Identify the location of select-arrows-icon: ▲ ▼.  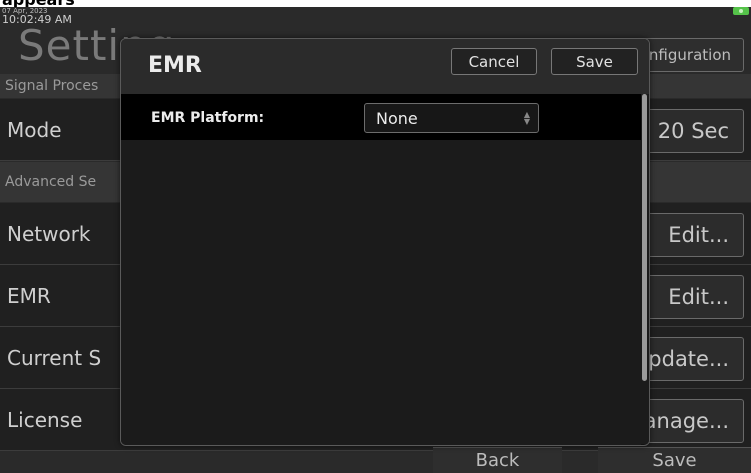
(526, 118).